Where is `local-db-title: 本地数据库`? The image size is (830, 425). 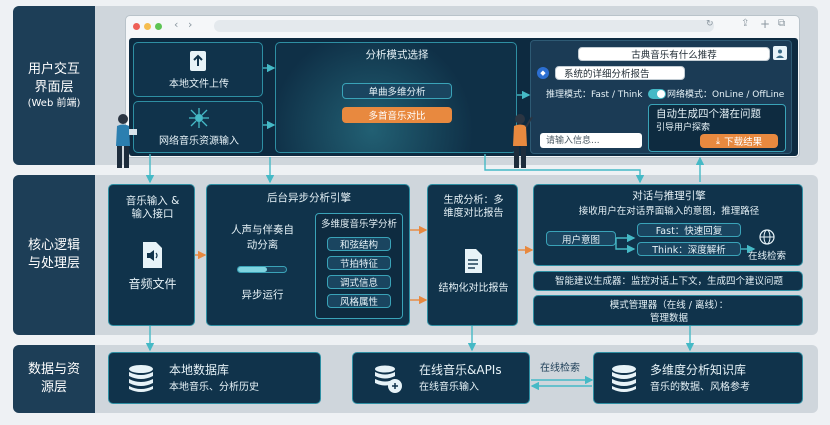
local-db-title: 本地数据库 is located at coordinates (199, 370).